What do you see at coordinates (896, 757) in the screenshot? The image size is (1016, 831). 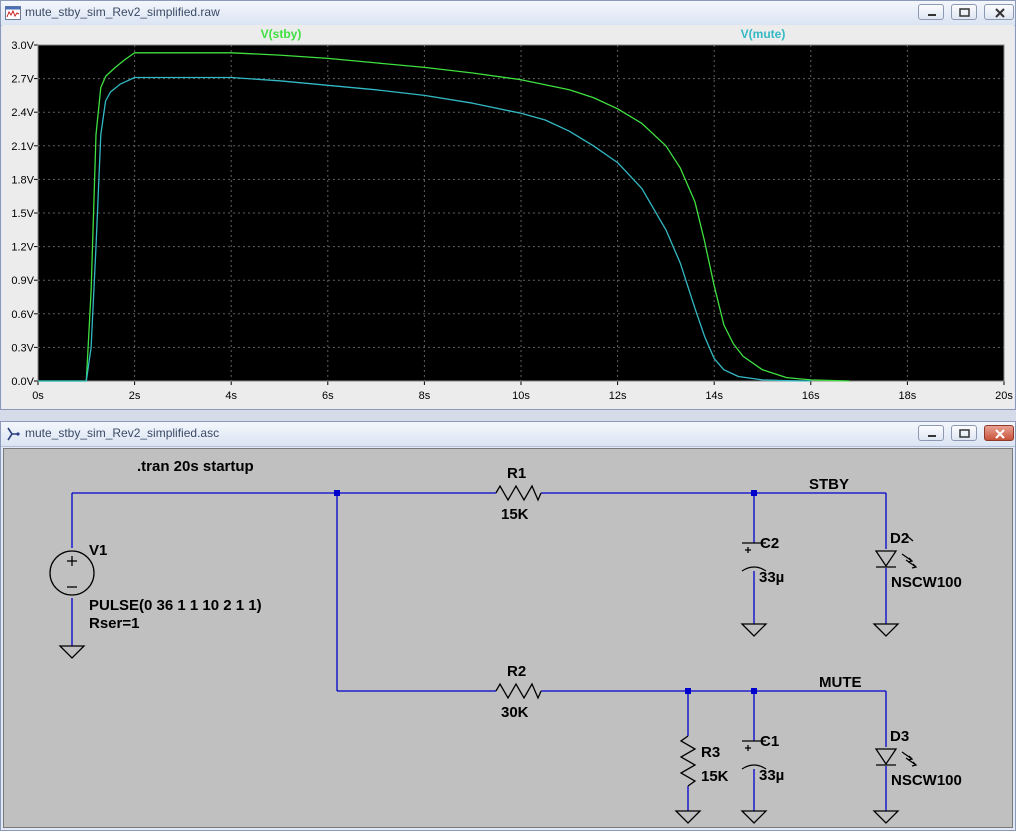 I see `led-d3` at bounding box center [896, 757].